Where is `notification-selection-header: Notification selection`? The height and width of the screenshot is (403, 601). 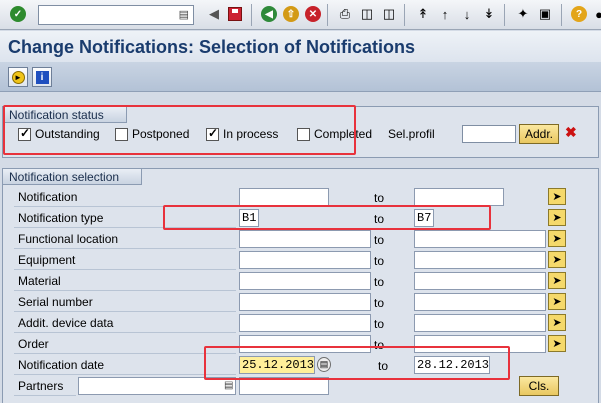
notification-selection-header: Notification selection is located at coordinates (73, 177).